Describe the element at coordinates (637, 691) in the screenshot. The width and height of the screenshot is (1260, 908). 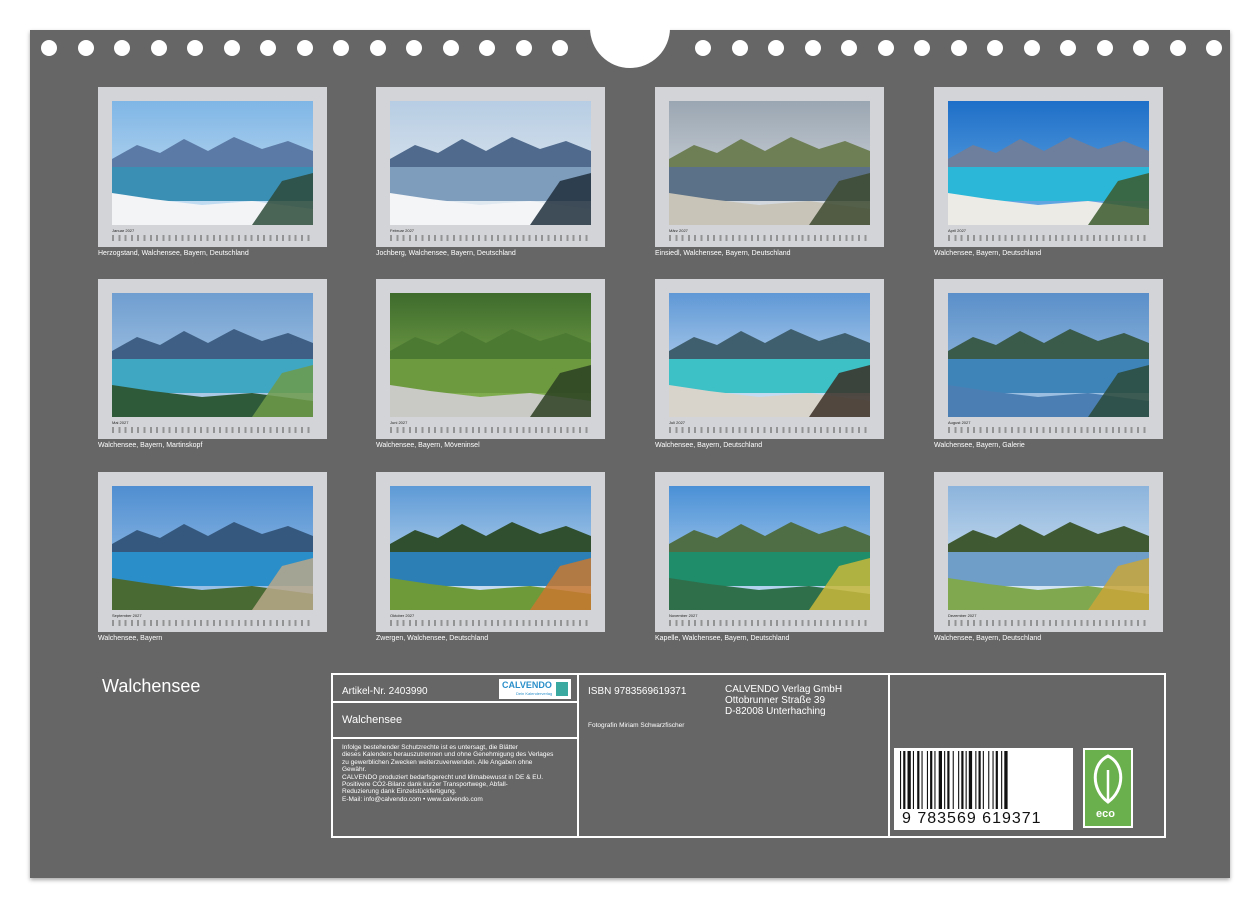
I see `isbn: ISBN 9783569619371` at that location.